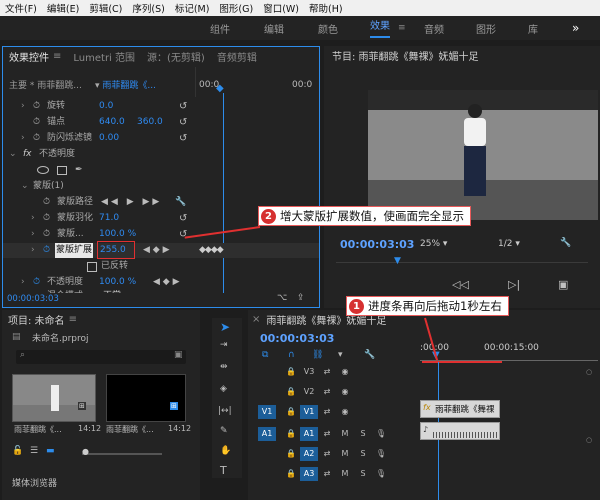 The height and width of the screenshot is (500, 600). What do you see at coordinates (533, 28) in the screenshot?
I see `ws-tab-libraries: 库` at bounding box center [533, 28].